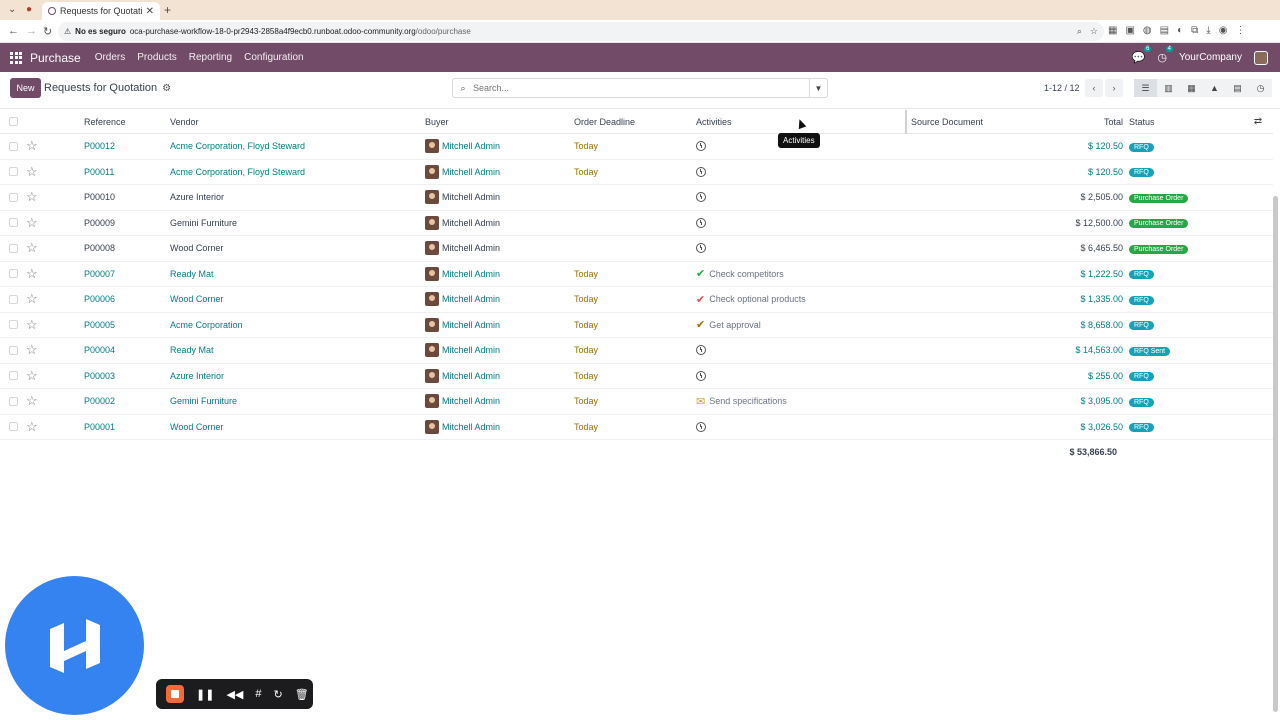 This screenshot has width=1280, height=720. Describe the element at coordinates (1210, 57) in the screenshot. I see `company-switcher: YourCompany` at that location.